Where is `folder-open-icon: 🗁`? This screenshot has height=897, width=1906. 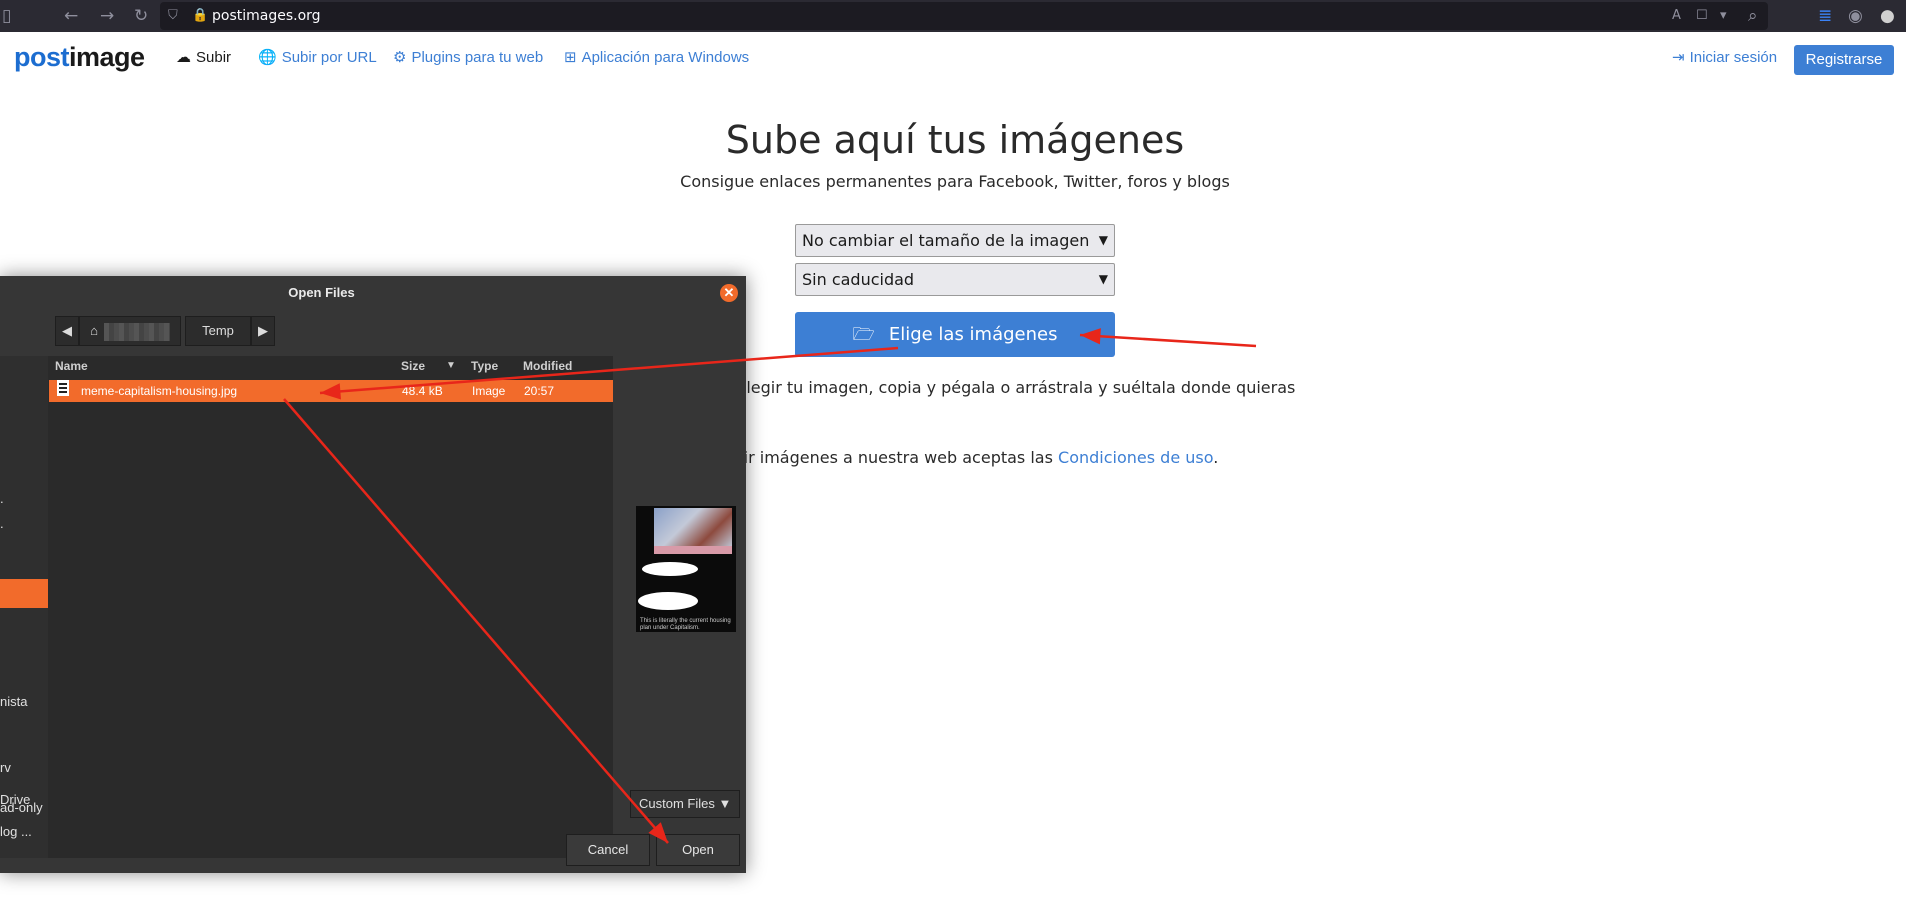 folder-open-icon: 🗁 is located at coordinates (863, 334).